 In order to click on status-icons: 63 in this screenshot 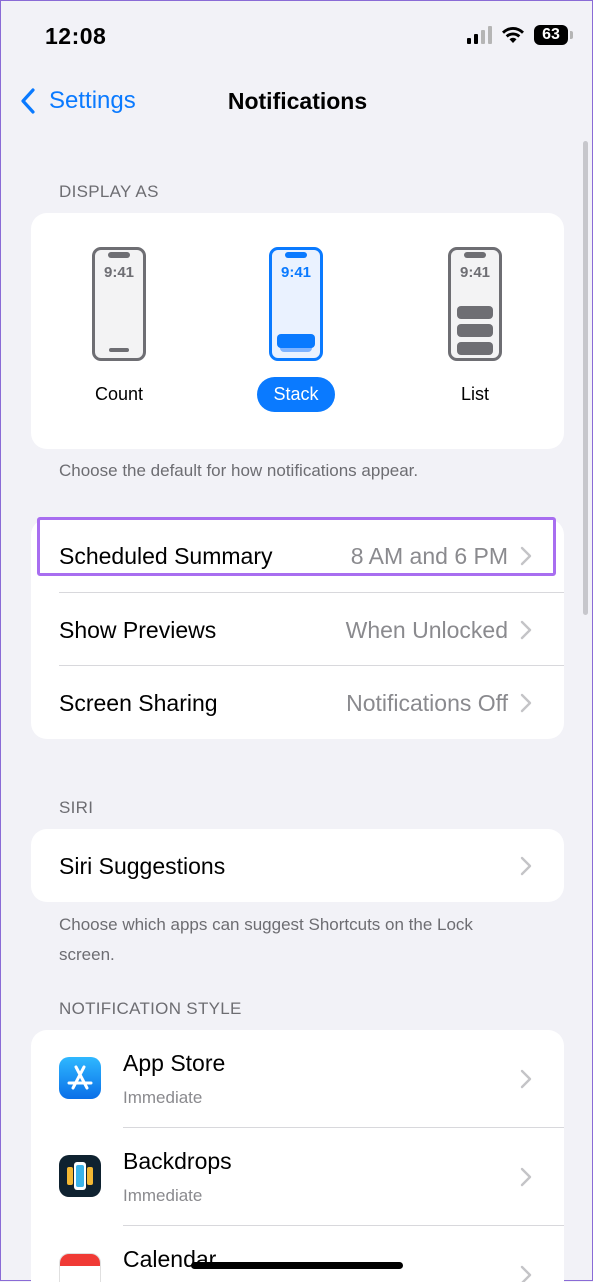, I will do `click(520, 35)`.